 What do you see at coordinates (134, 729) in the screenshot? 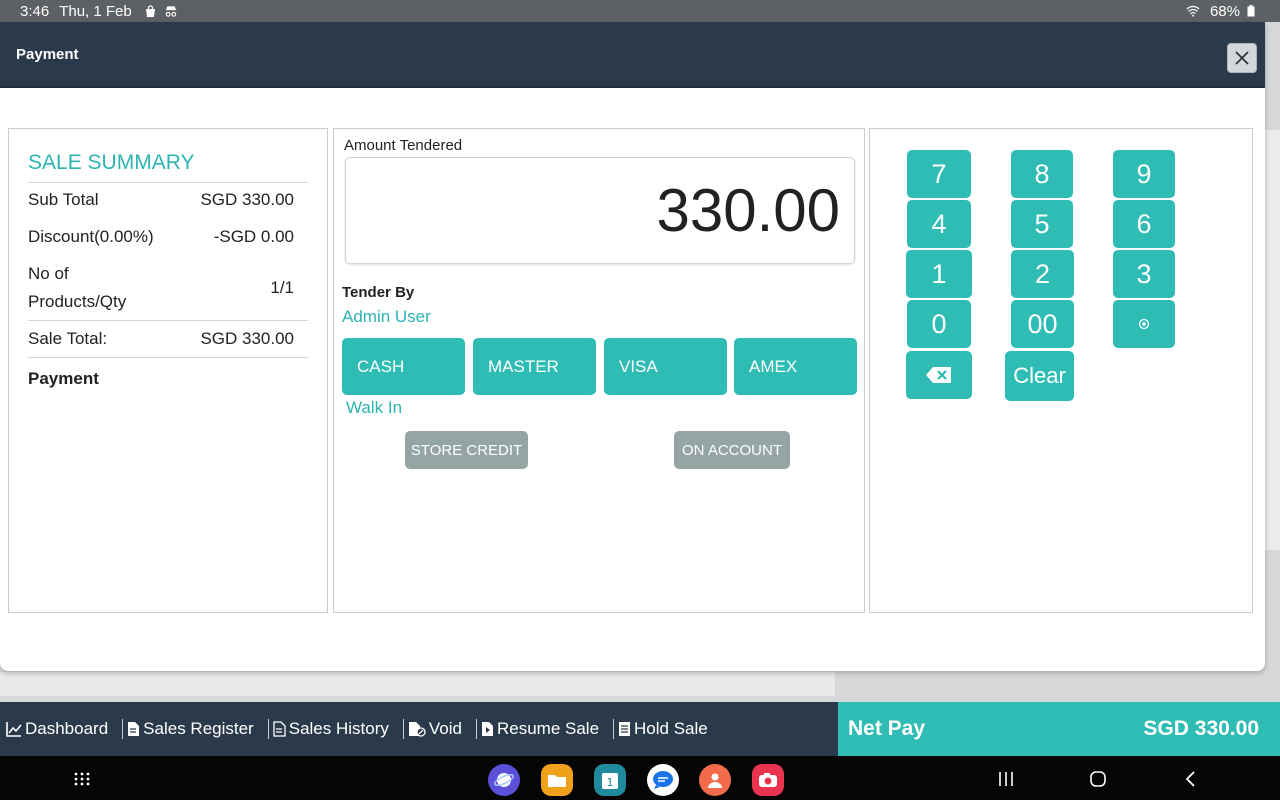
I see `document-icon` at bounding box center [134, 729].